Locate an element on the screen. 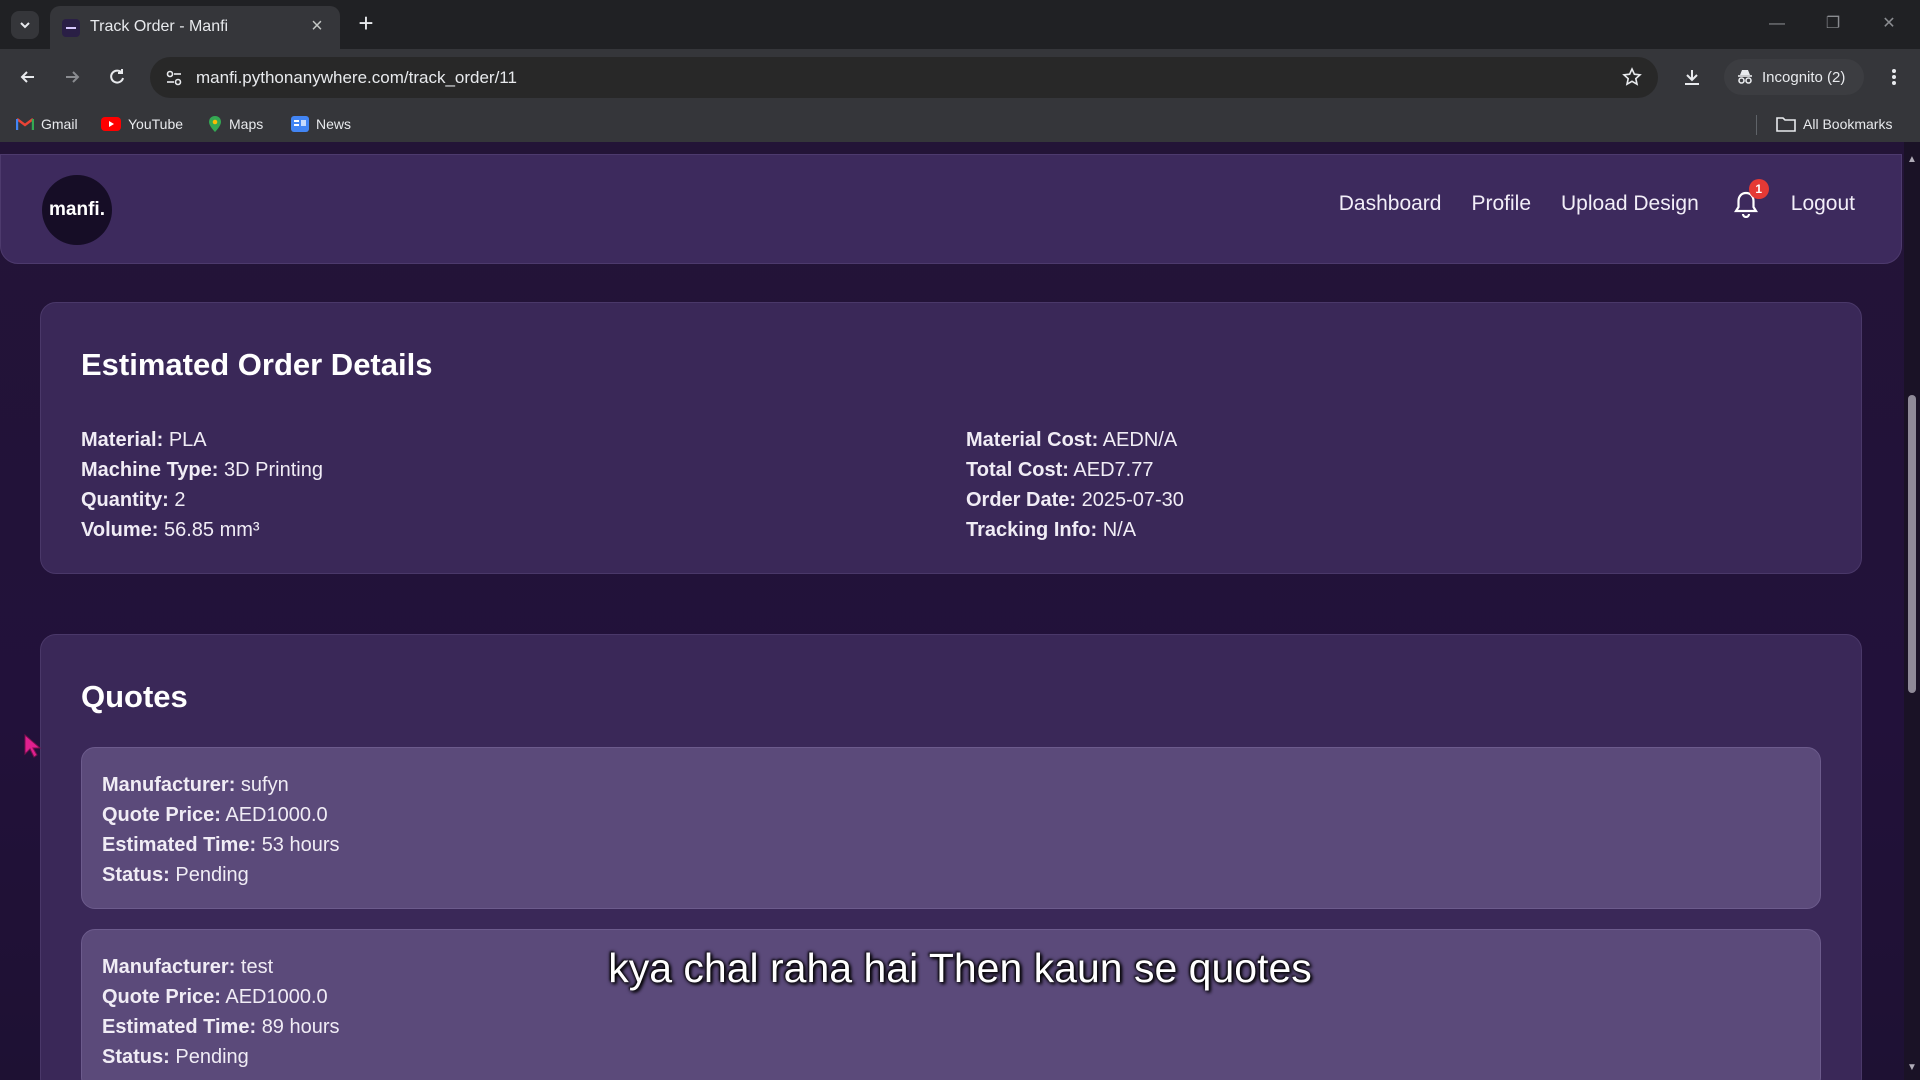 Image resolution: width=1920 pixels, height=1080 pixels. close-tab-icon: × is located at coordinates (317, 26).